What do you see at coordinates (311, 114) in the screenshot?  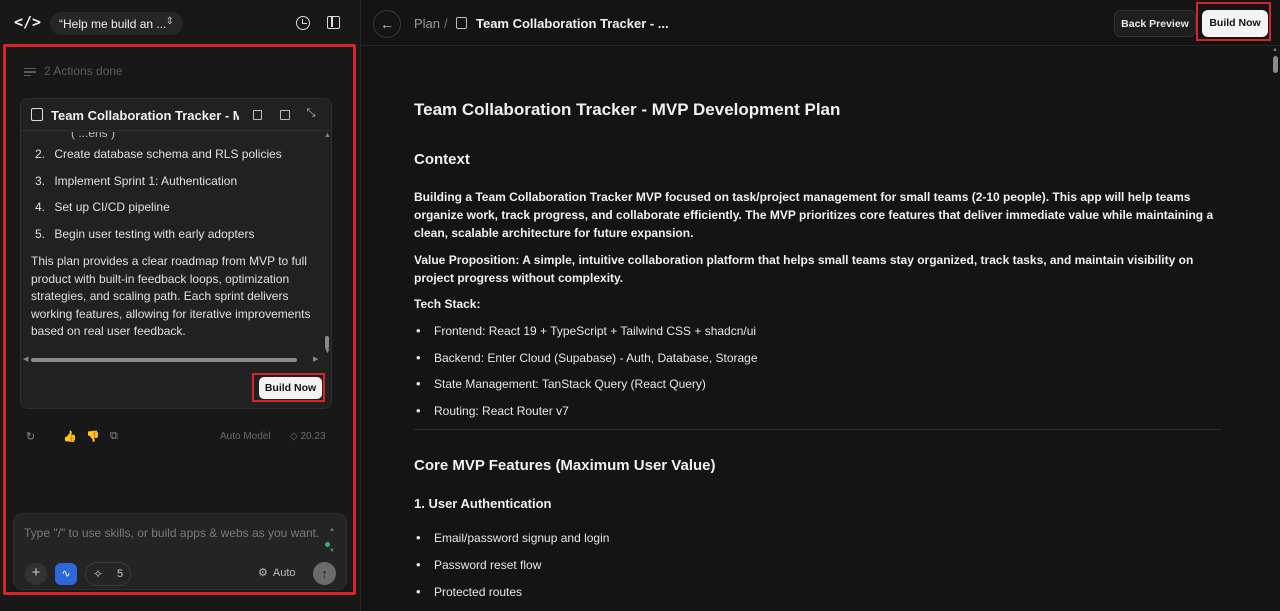 I see `collapse-icon: ⤡` at bounding box center [311, 114].